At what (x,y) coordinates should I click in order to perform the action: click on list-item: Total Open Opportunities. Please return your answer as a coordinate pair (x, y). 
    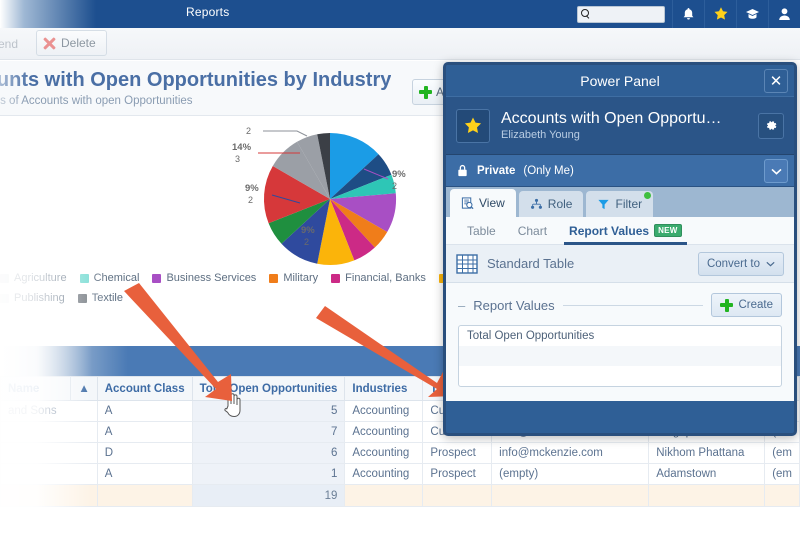
    Looking at the image, I should click on (620, 336).